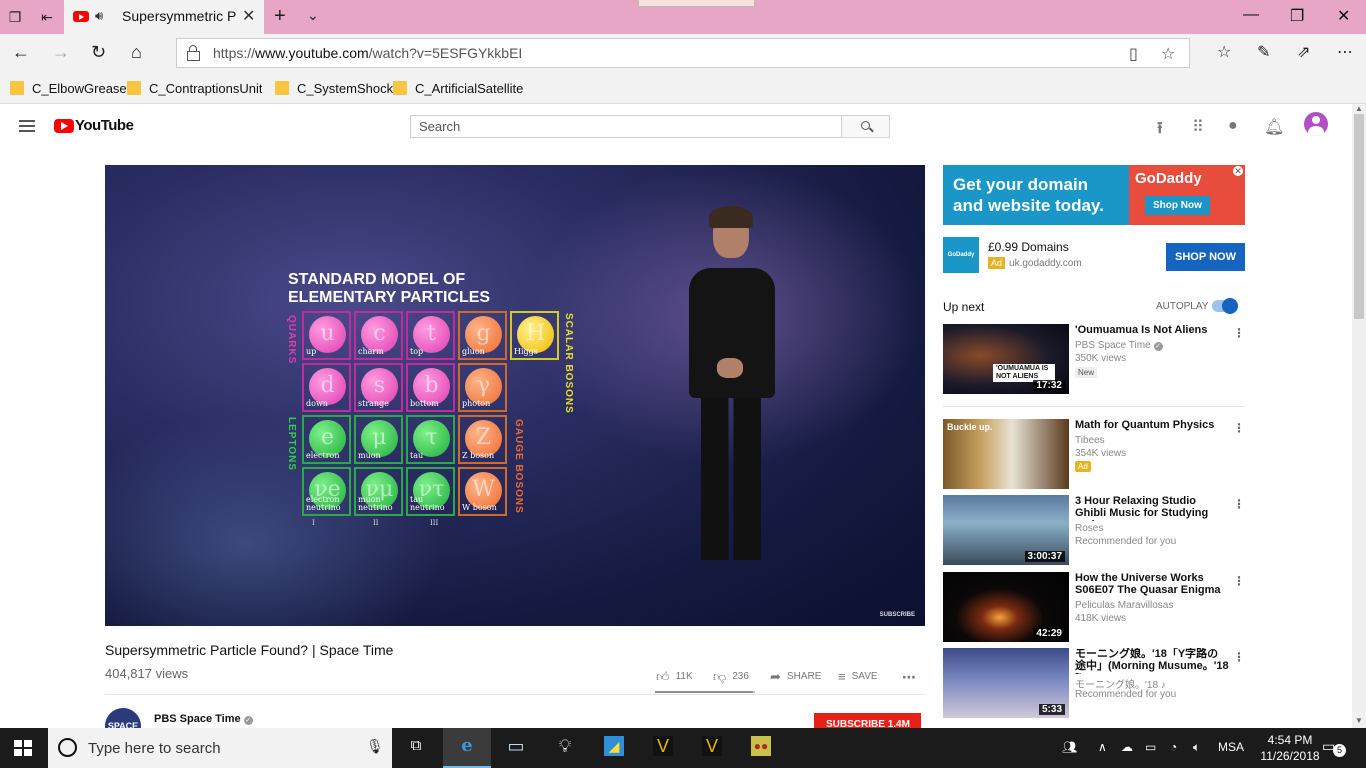 The image size is (1366, 768). I want to click on search-button, so click(865, 126).